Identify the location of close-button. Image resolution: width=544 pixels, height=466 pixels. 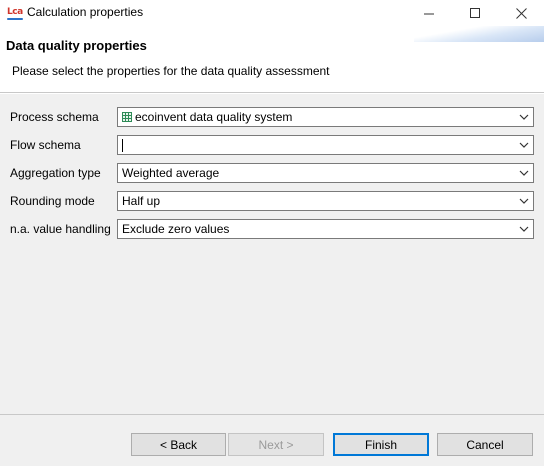
(521, 13).